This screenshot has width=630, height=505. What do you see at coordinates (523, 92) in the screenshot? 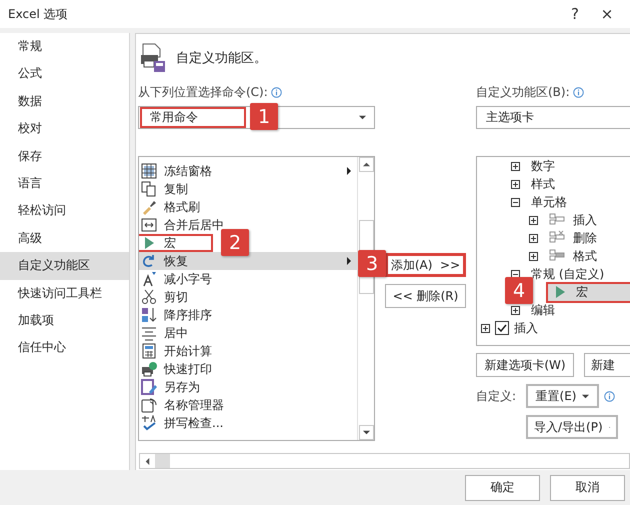
I see `field-label: 自定义功能区(B):` at bounding box center [523, 92].